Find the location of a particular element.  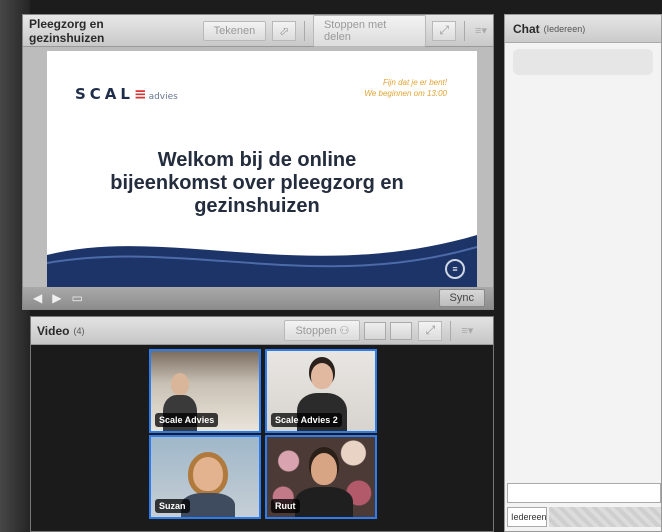

draw-button: Tekenen is located at coordinates (234, 30).